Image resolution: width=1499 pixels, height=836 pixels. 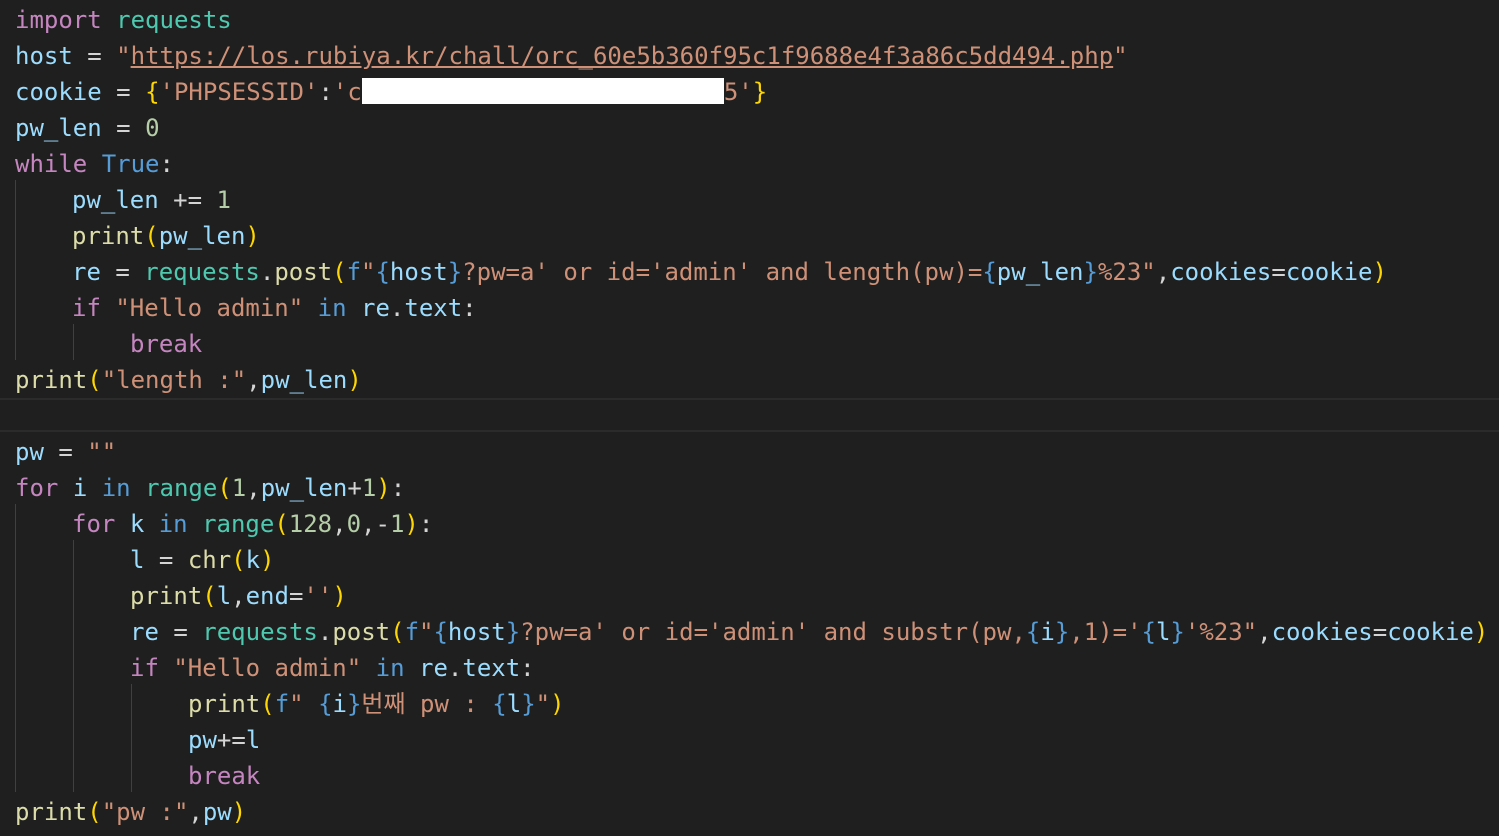 What do you see at coordinates (130, 812) in the screenshot?
I see `code-line-23: print("pw :",pw)` at bounding box center [130, 812].